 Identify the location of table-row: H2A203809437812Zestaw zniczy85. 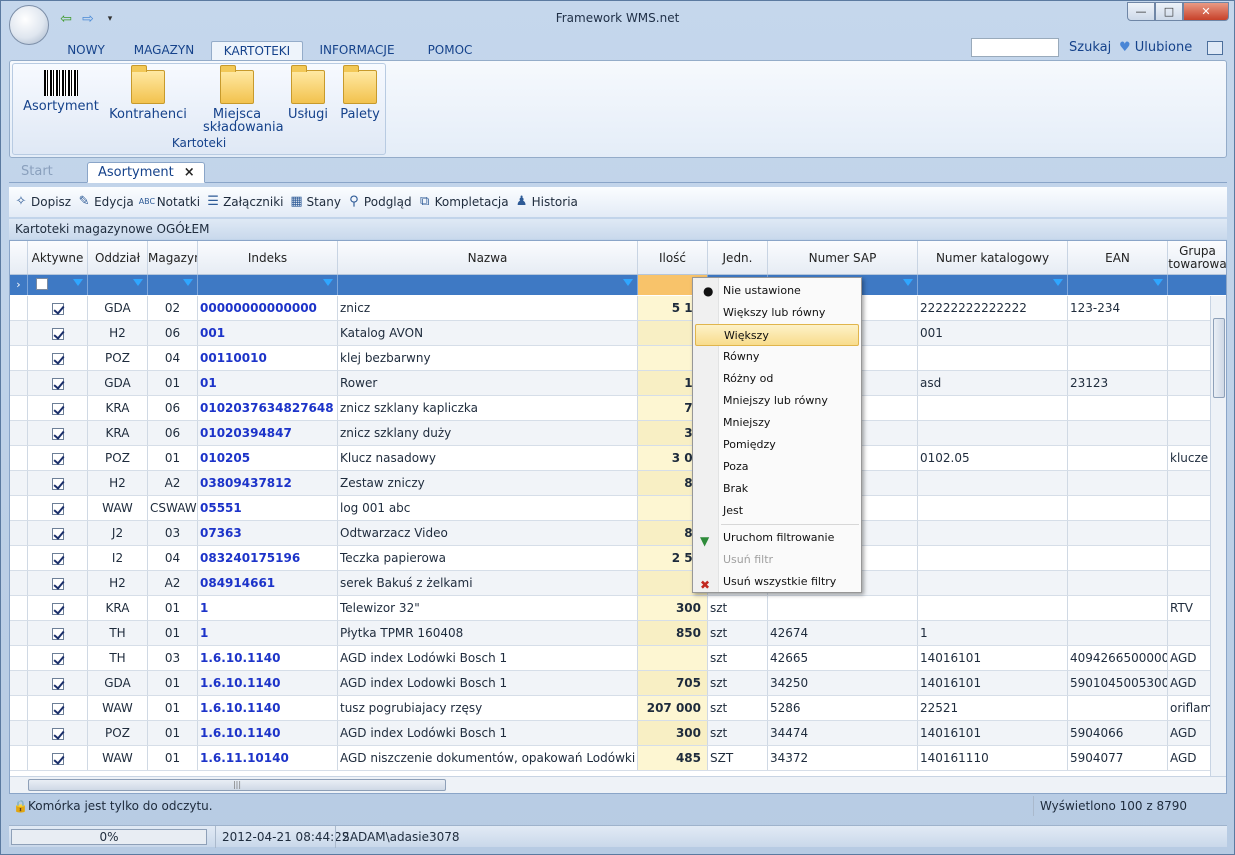
(618, 483).